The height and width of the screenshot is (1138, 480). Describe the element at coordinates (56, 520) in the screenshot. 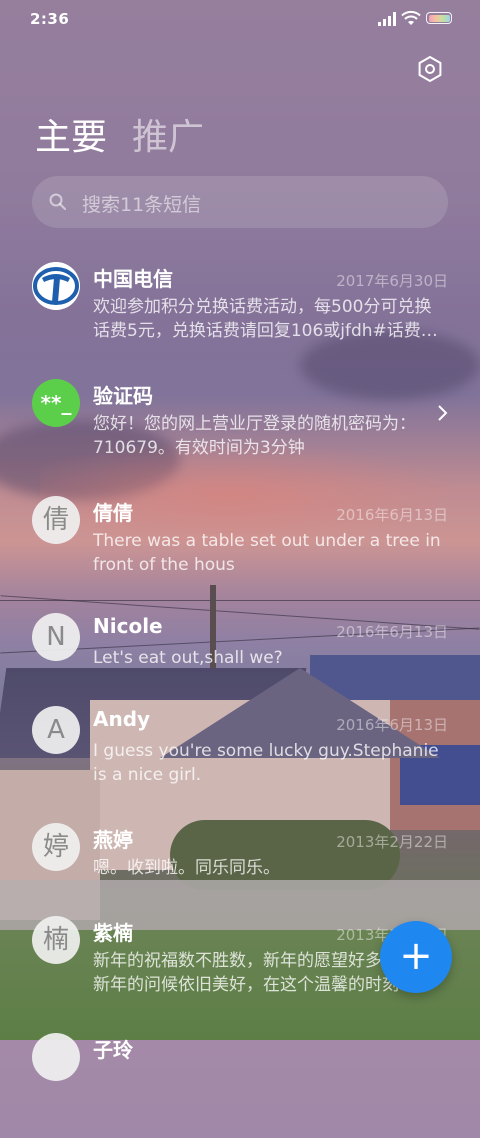

I see `avatar: 倩` at that location.